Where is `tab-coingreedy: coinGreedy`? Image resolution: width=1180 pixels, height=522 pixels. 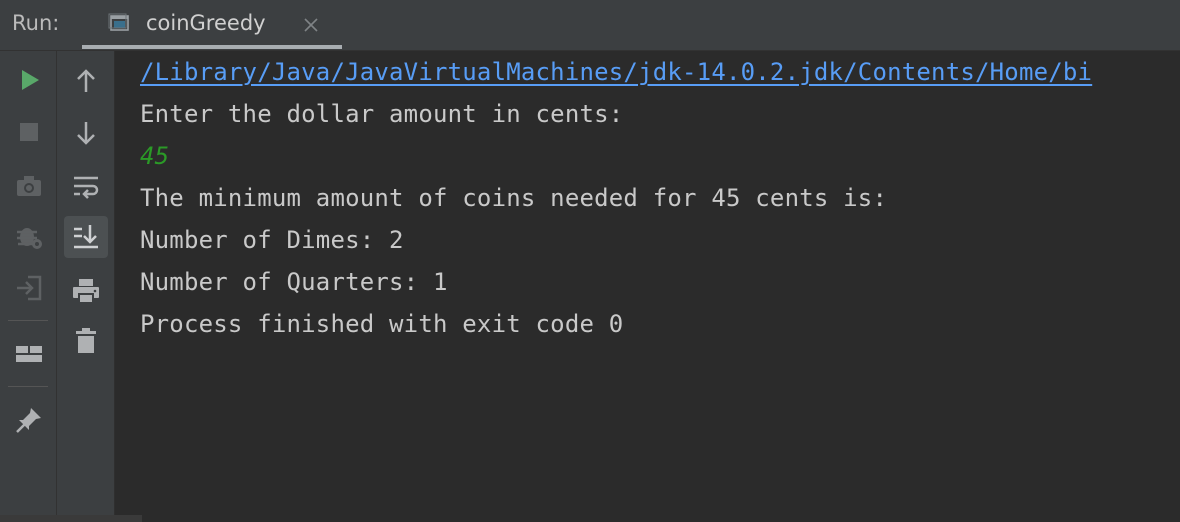
tab-coingreedy: coinGreedy is located at coordinates (212, 25).